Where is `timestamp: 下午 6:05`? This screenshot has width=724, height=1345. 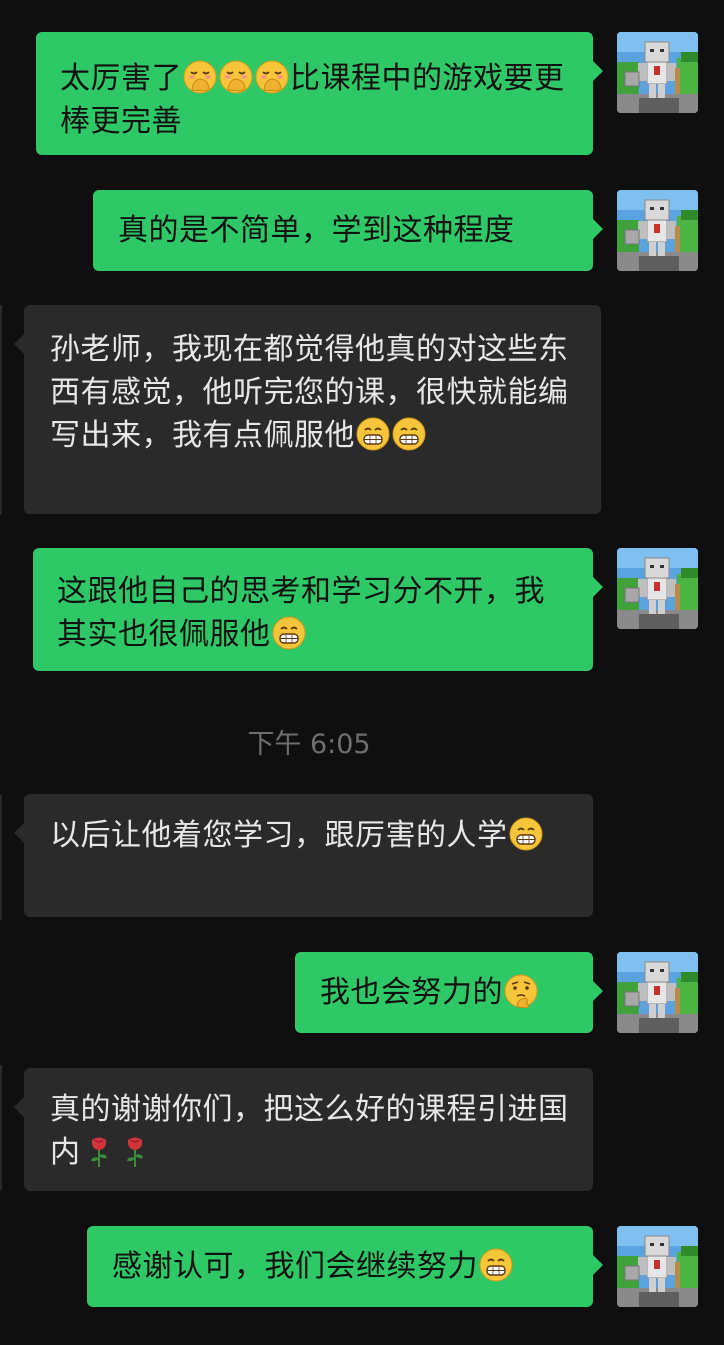
timestamp: 下午 6:05 is located at coordinates (309, 744).